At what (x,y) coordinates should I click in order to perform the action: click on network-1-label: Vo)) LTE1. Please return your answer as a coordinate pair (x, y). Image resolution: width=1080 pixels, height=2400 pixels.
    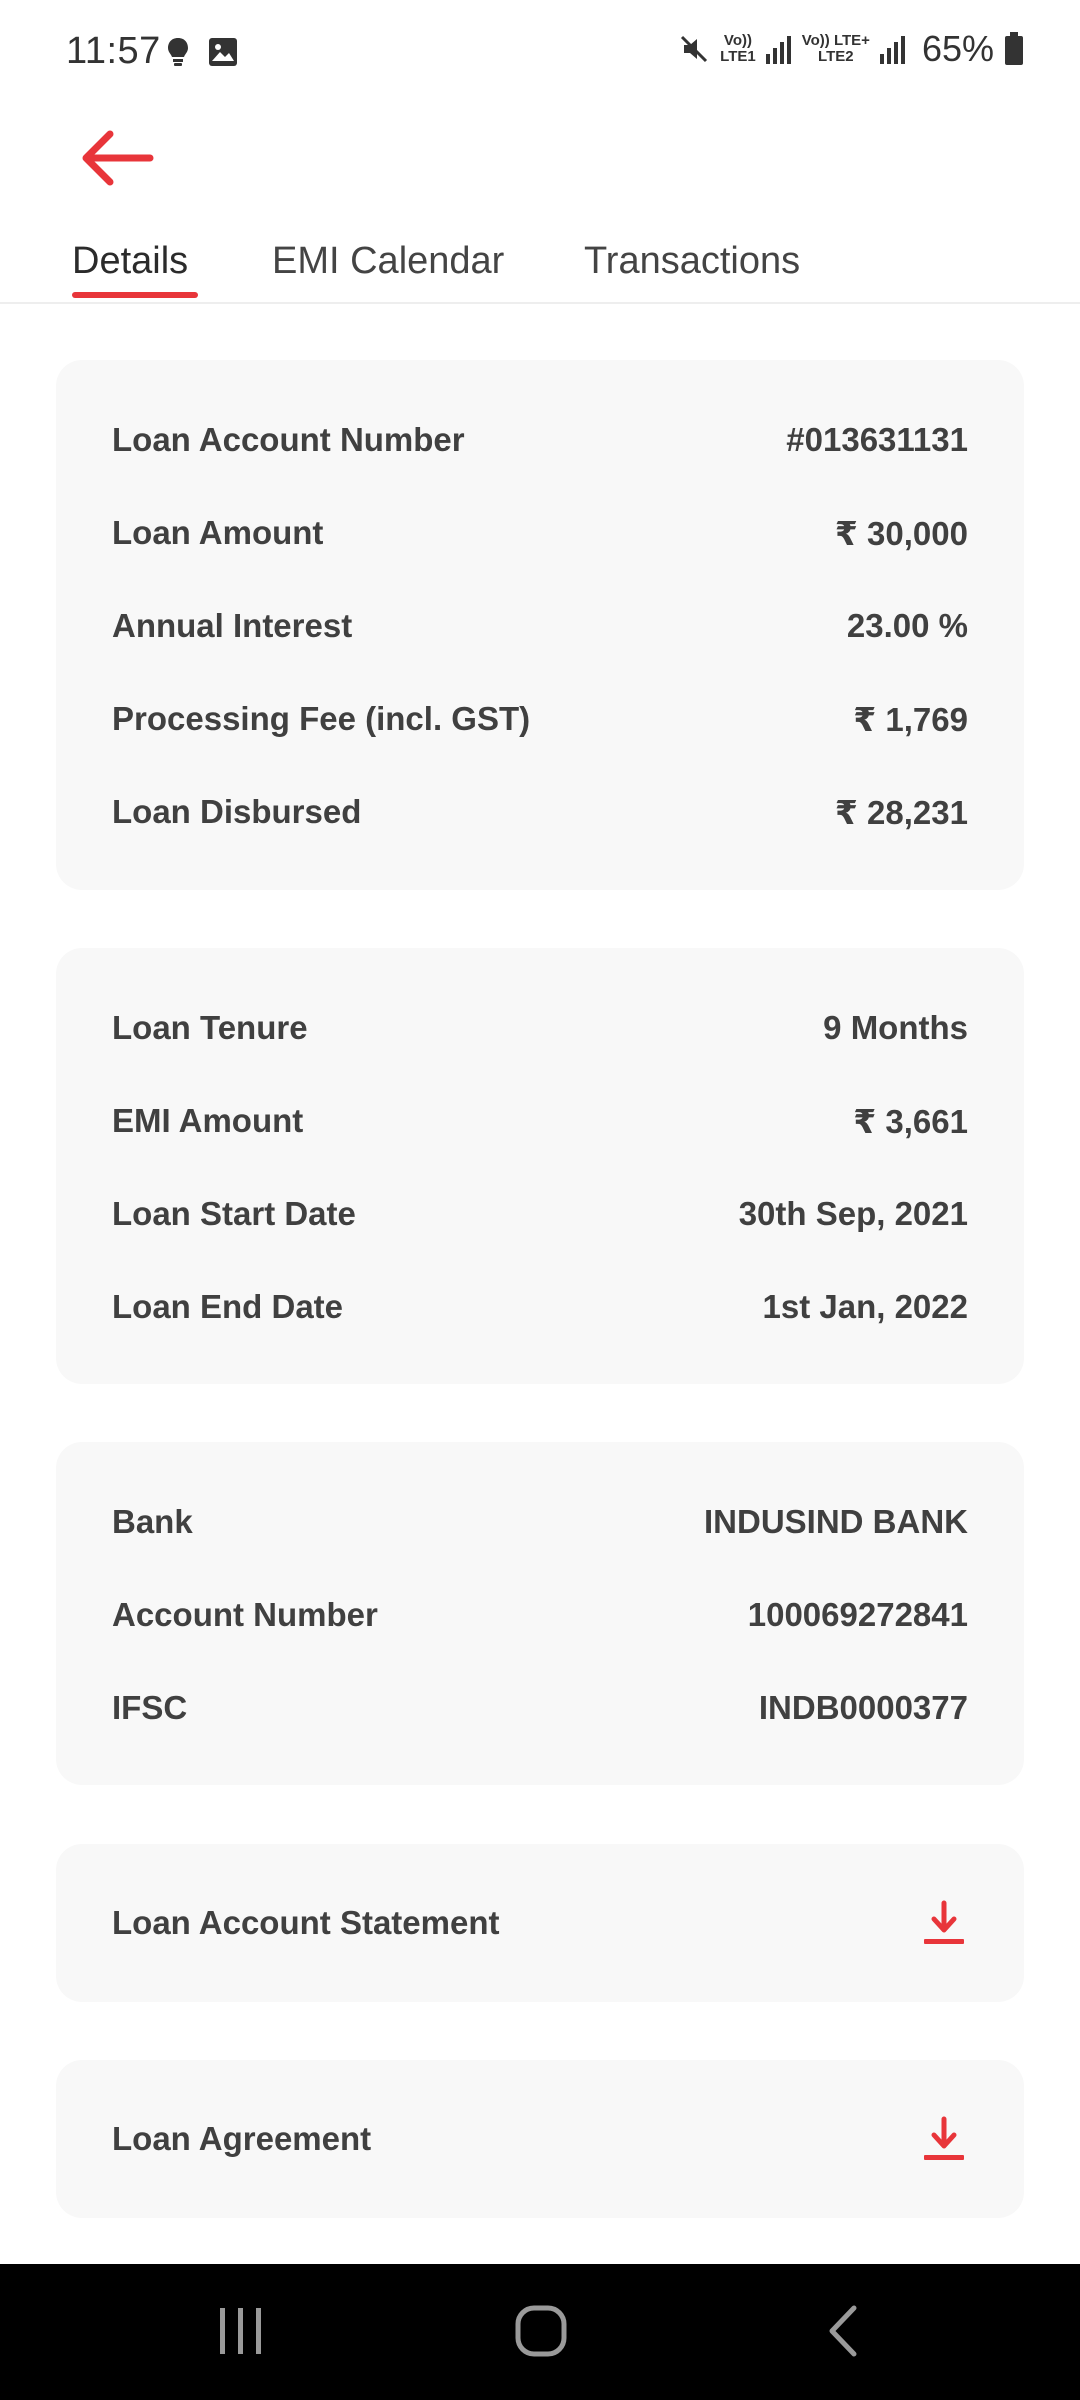
    Looking at the image, I should click on (738, 48).